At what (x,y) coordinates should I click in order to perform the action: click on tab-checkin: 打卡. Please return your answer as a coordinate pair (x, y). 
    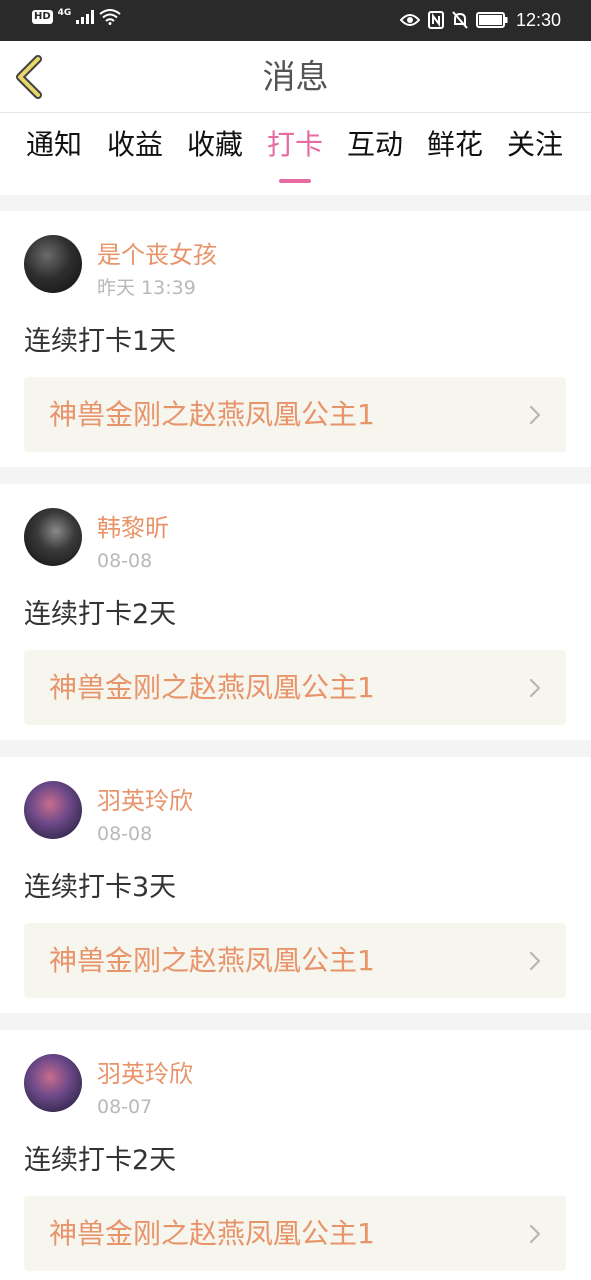
    Looking at the image, I should click on (295, 155).